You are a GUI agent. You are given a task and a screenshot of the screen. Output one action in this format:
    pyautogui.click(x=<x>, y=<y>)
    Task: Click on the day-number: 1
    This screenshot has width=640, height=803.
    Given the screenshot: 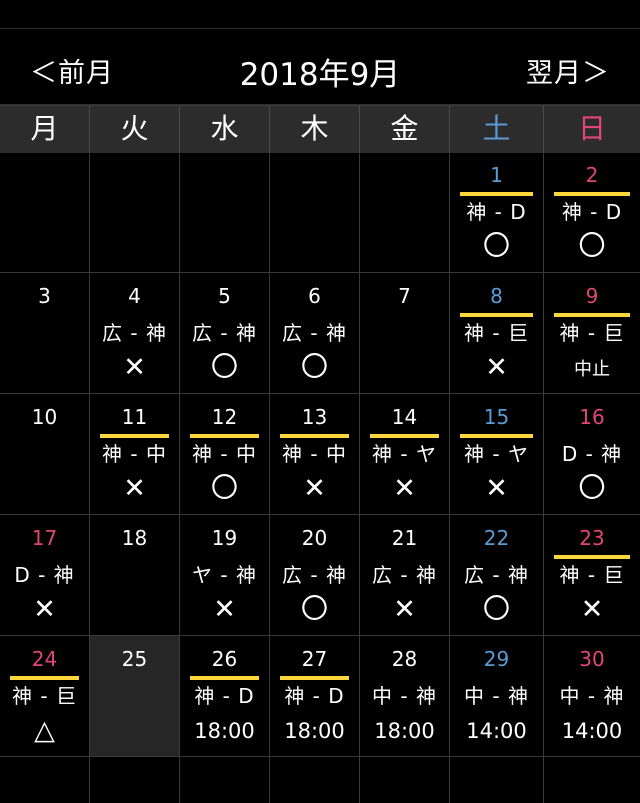 What is the action you would take?
    pyautogui.click(x=496, y=175)
    